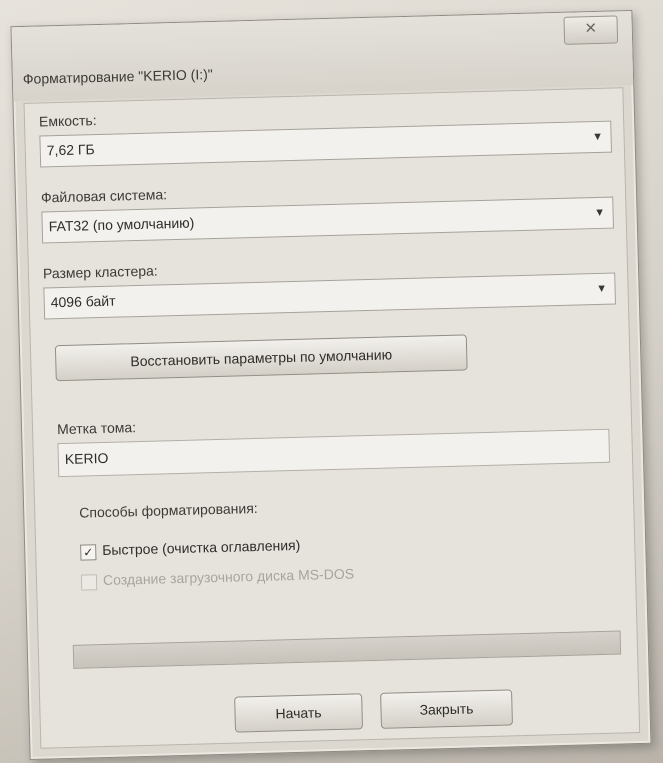 Image resolution: width=663 pixels, height=763 pixels. What do you see at coordinates (86, 458) in the screenshot?
I see `volume-label-value: KERIO` at bounding box center [86, 458].